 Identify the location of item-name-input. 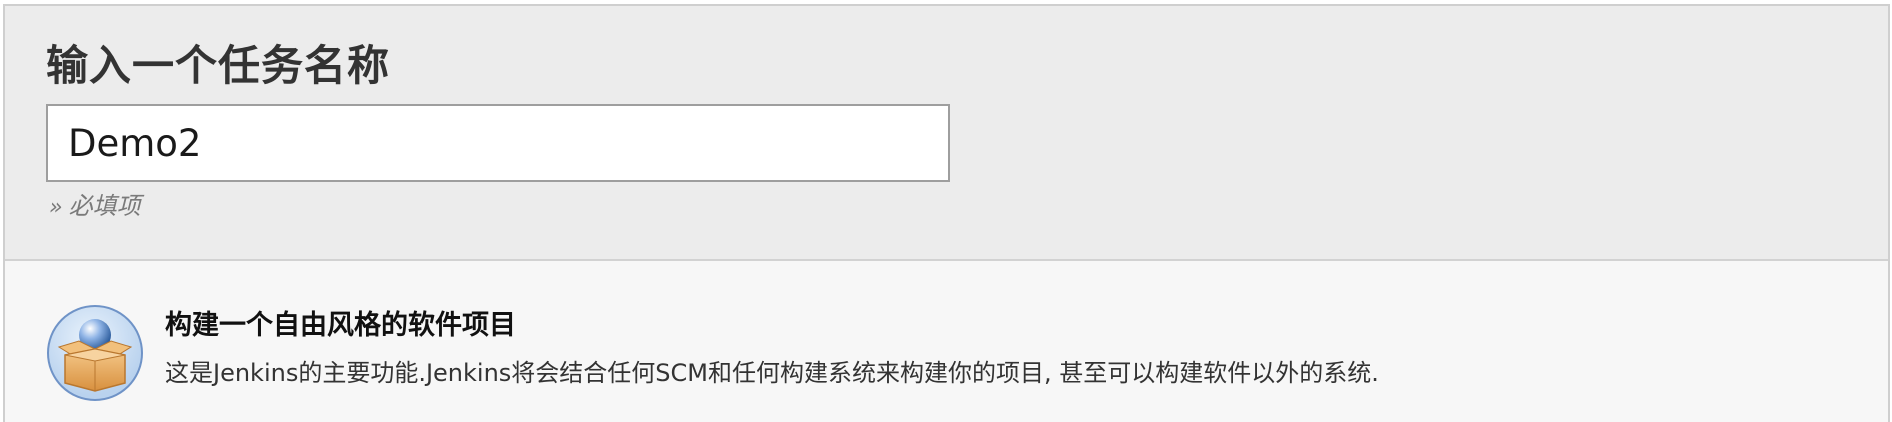
(498, 143).